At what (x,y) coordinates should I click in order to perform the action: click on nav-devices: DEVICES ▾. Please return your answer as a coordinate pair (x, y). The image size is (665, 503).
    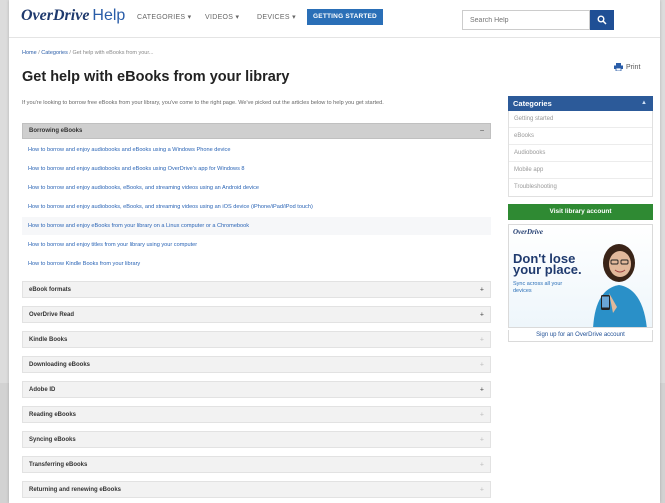
    Looking at the image, I should click on (276, 17).